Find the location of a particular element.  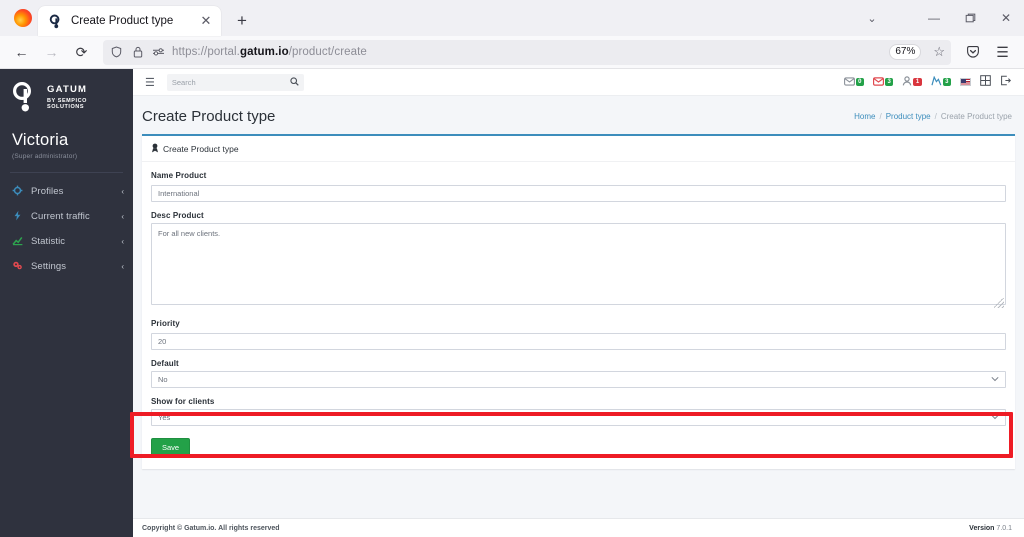

footer-version: Version 7.0.1 is located at coordinates (990, 528).